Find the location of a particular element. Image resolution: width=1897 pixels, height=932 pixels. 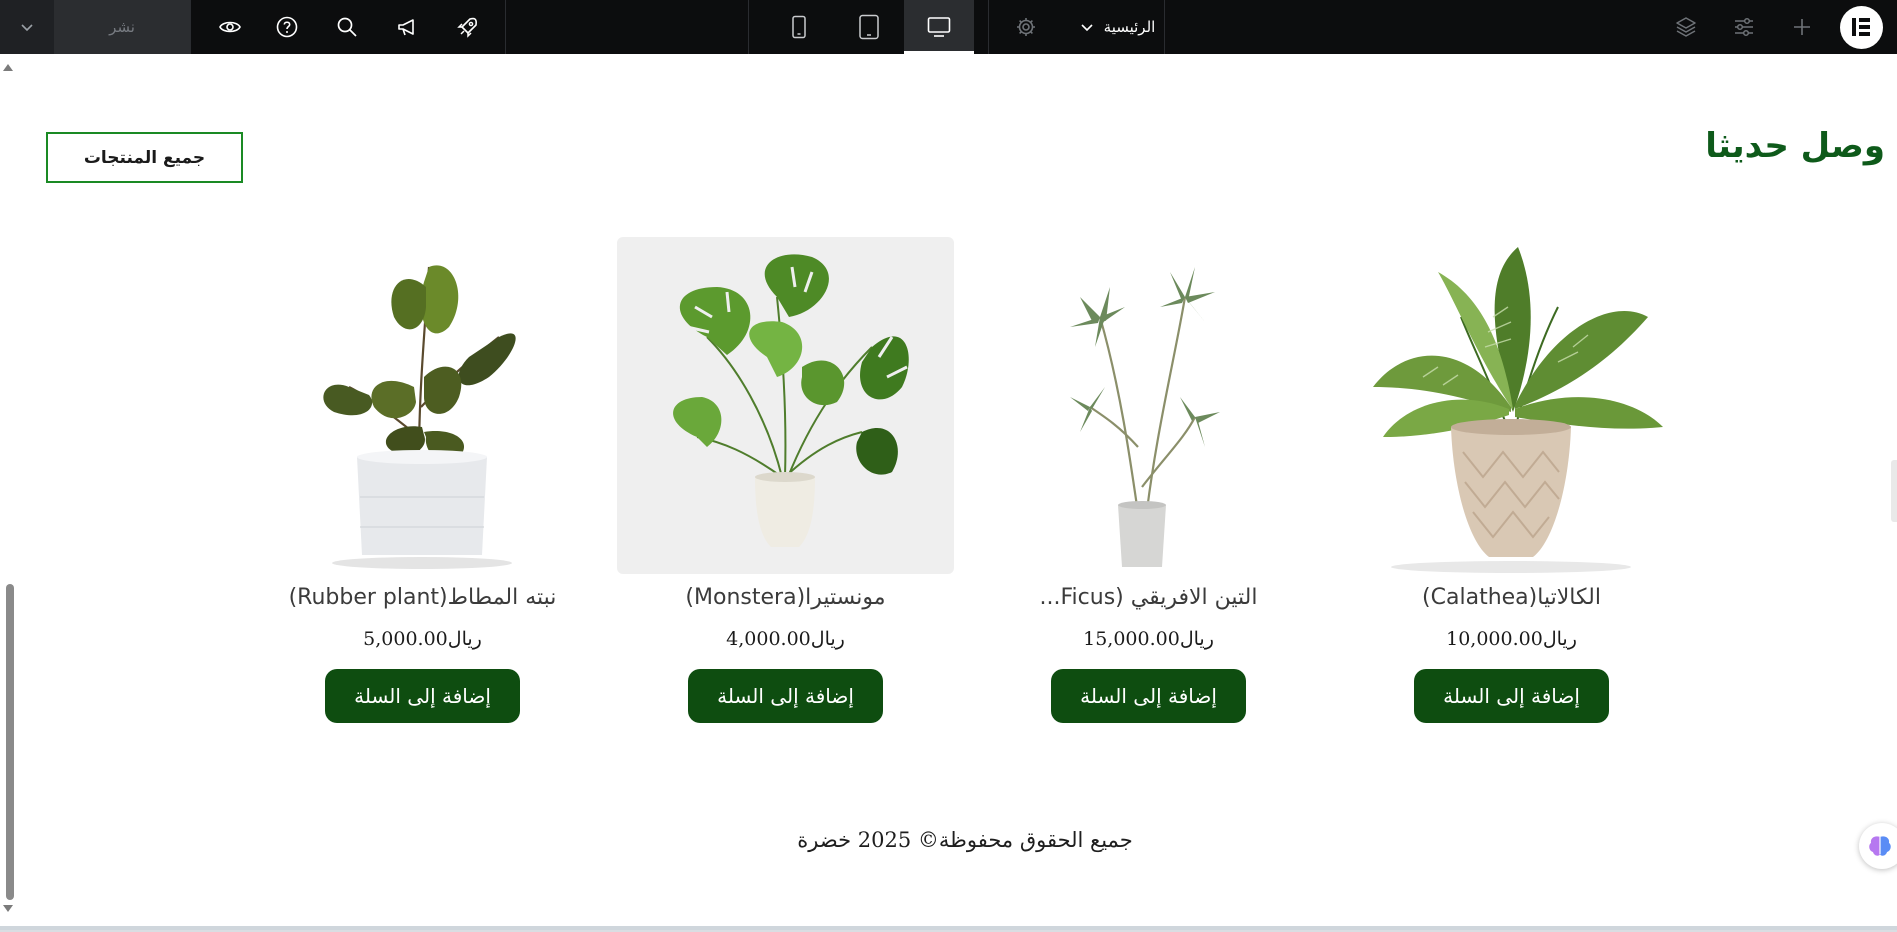

product-name: مونستيرا(Monstera) is located at coordinates (785, 597).